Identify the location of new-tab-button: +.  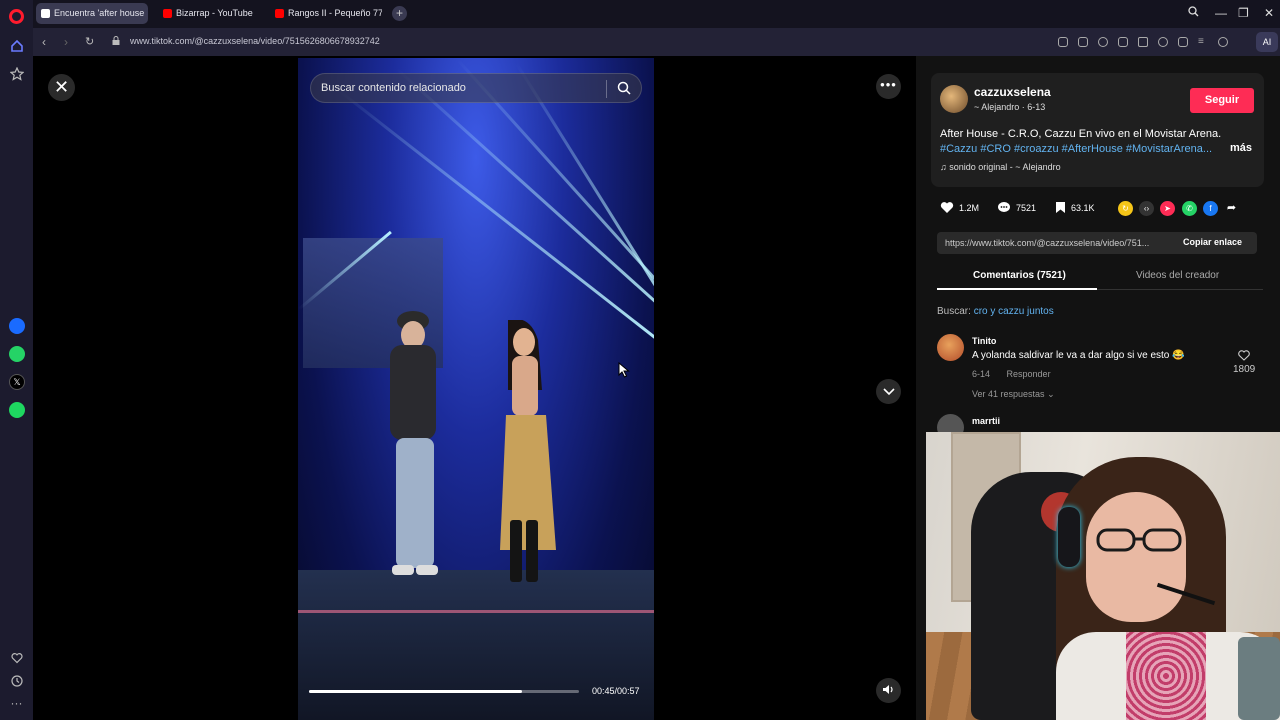
(399, 13).